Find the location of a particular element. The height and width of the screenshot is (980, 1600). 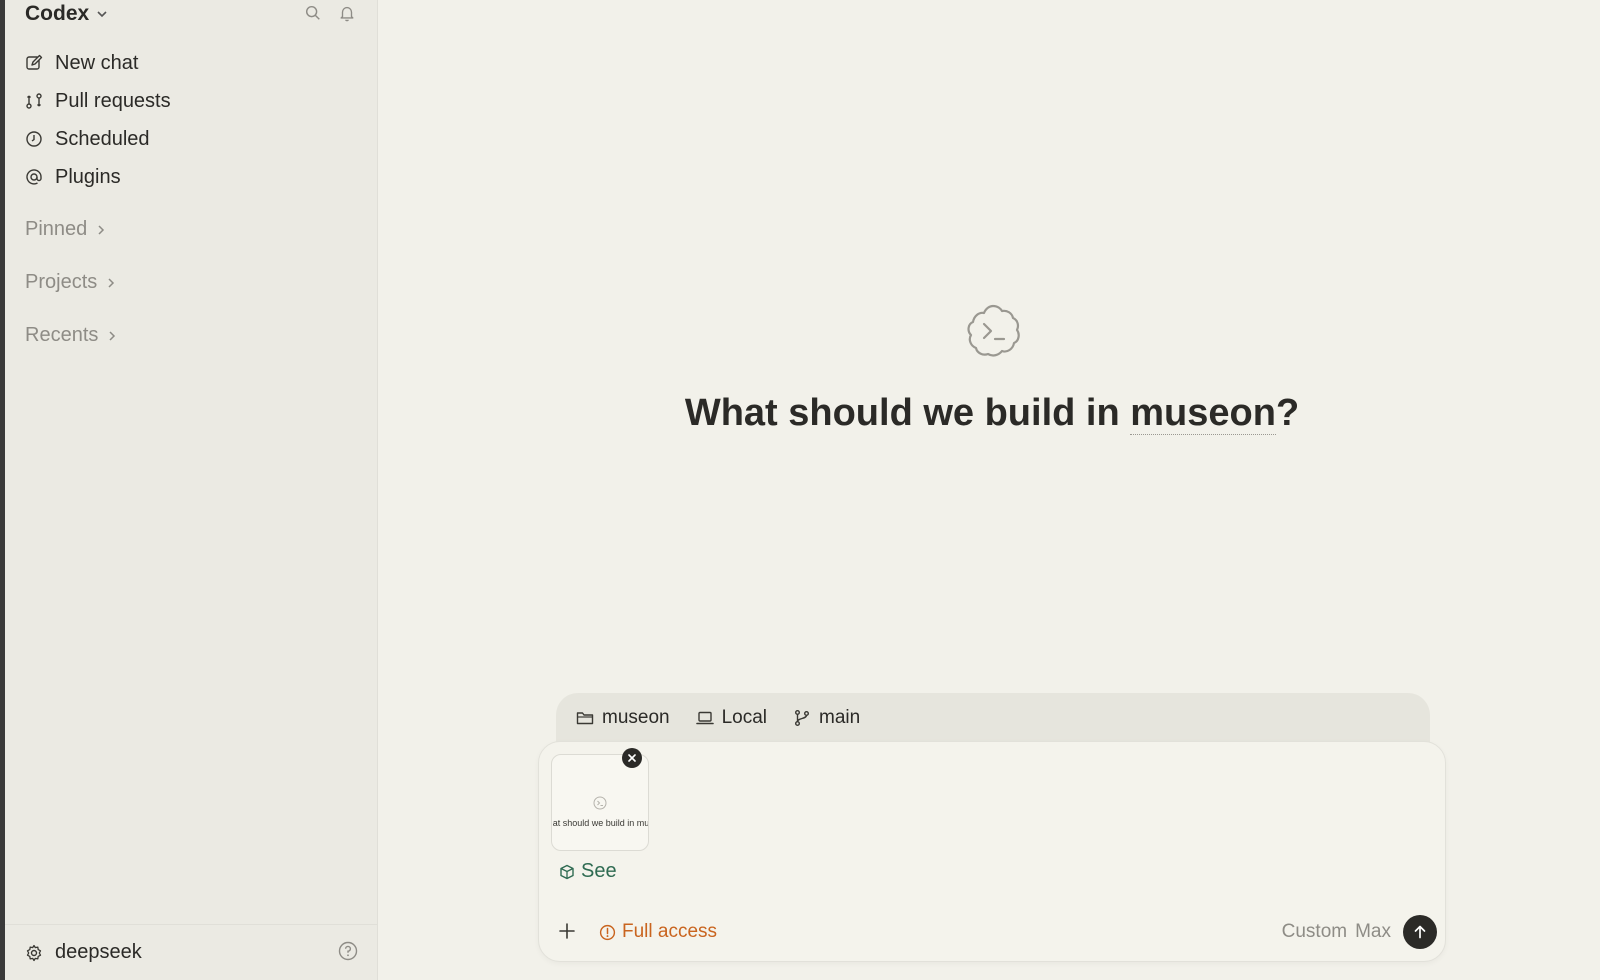

section-projects: Projects is located at coordinates (71, 282).